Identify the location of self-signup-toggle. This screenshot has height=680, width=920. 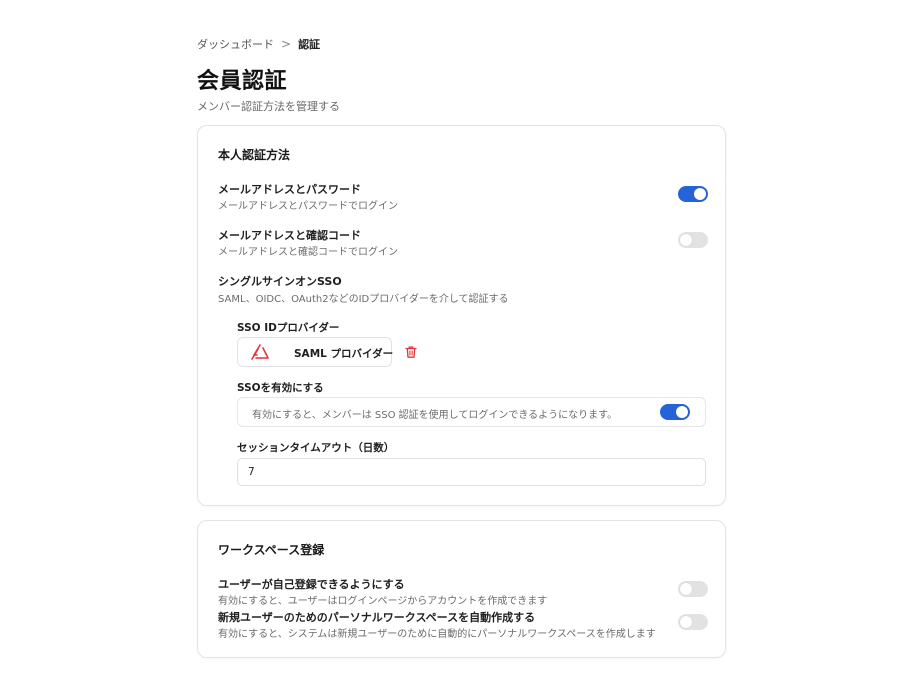
(693, 589).